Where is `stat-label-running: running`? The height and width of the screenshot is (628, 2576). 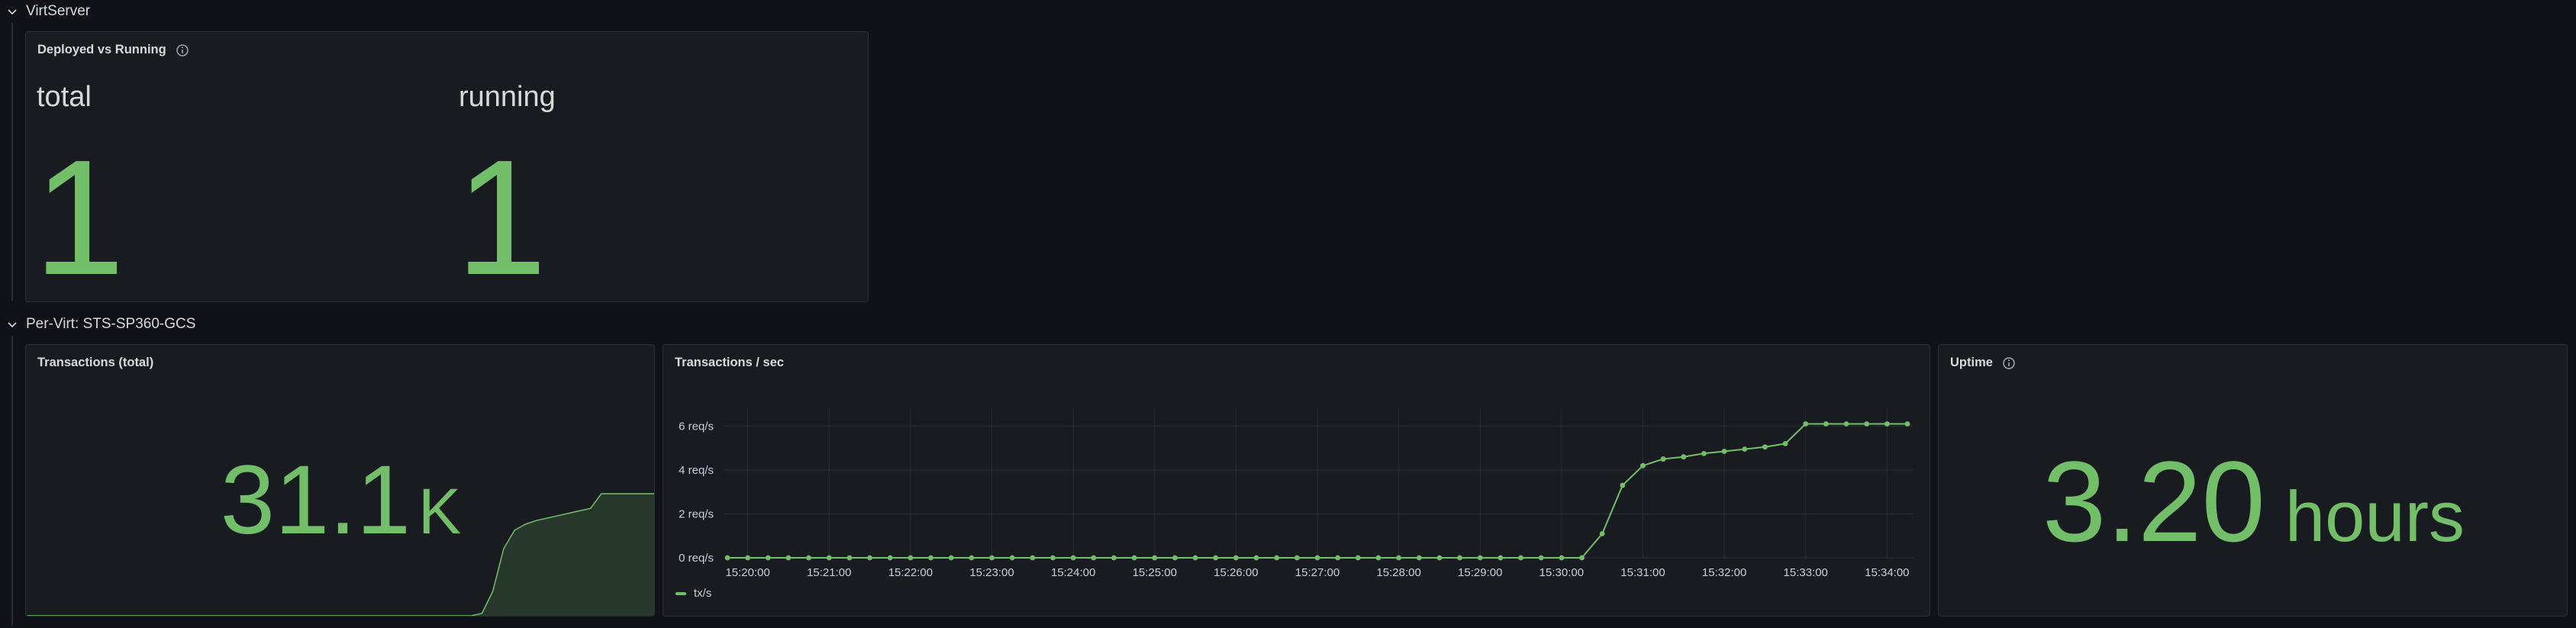
stat-label-running: running is located at coordinates (508, 97).